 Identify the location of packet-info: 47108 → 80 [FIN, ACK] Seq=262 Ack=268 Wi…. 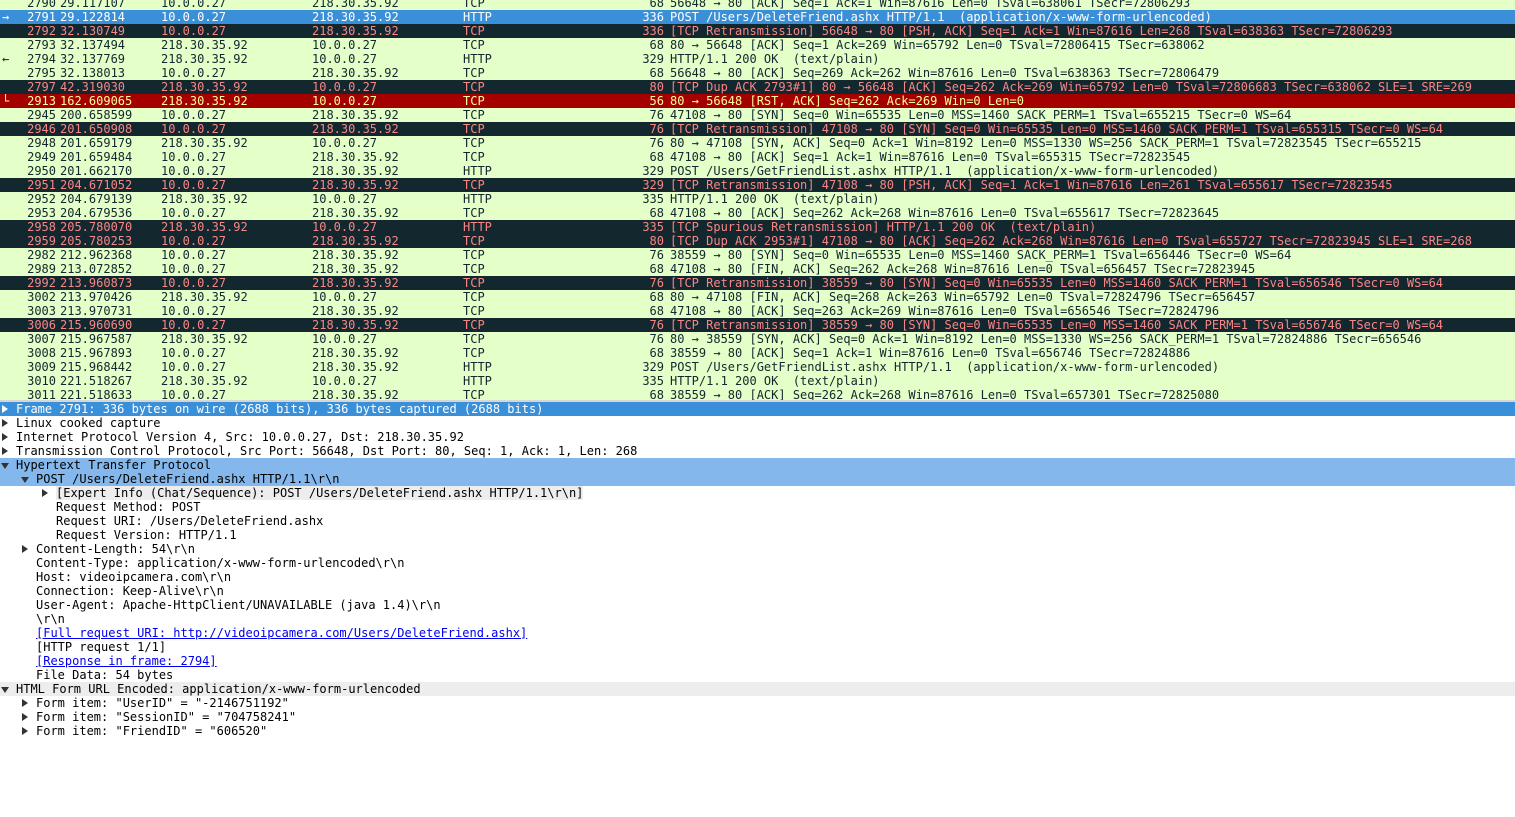
(963, 269).